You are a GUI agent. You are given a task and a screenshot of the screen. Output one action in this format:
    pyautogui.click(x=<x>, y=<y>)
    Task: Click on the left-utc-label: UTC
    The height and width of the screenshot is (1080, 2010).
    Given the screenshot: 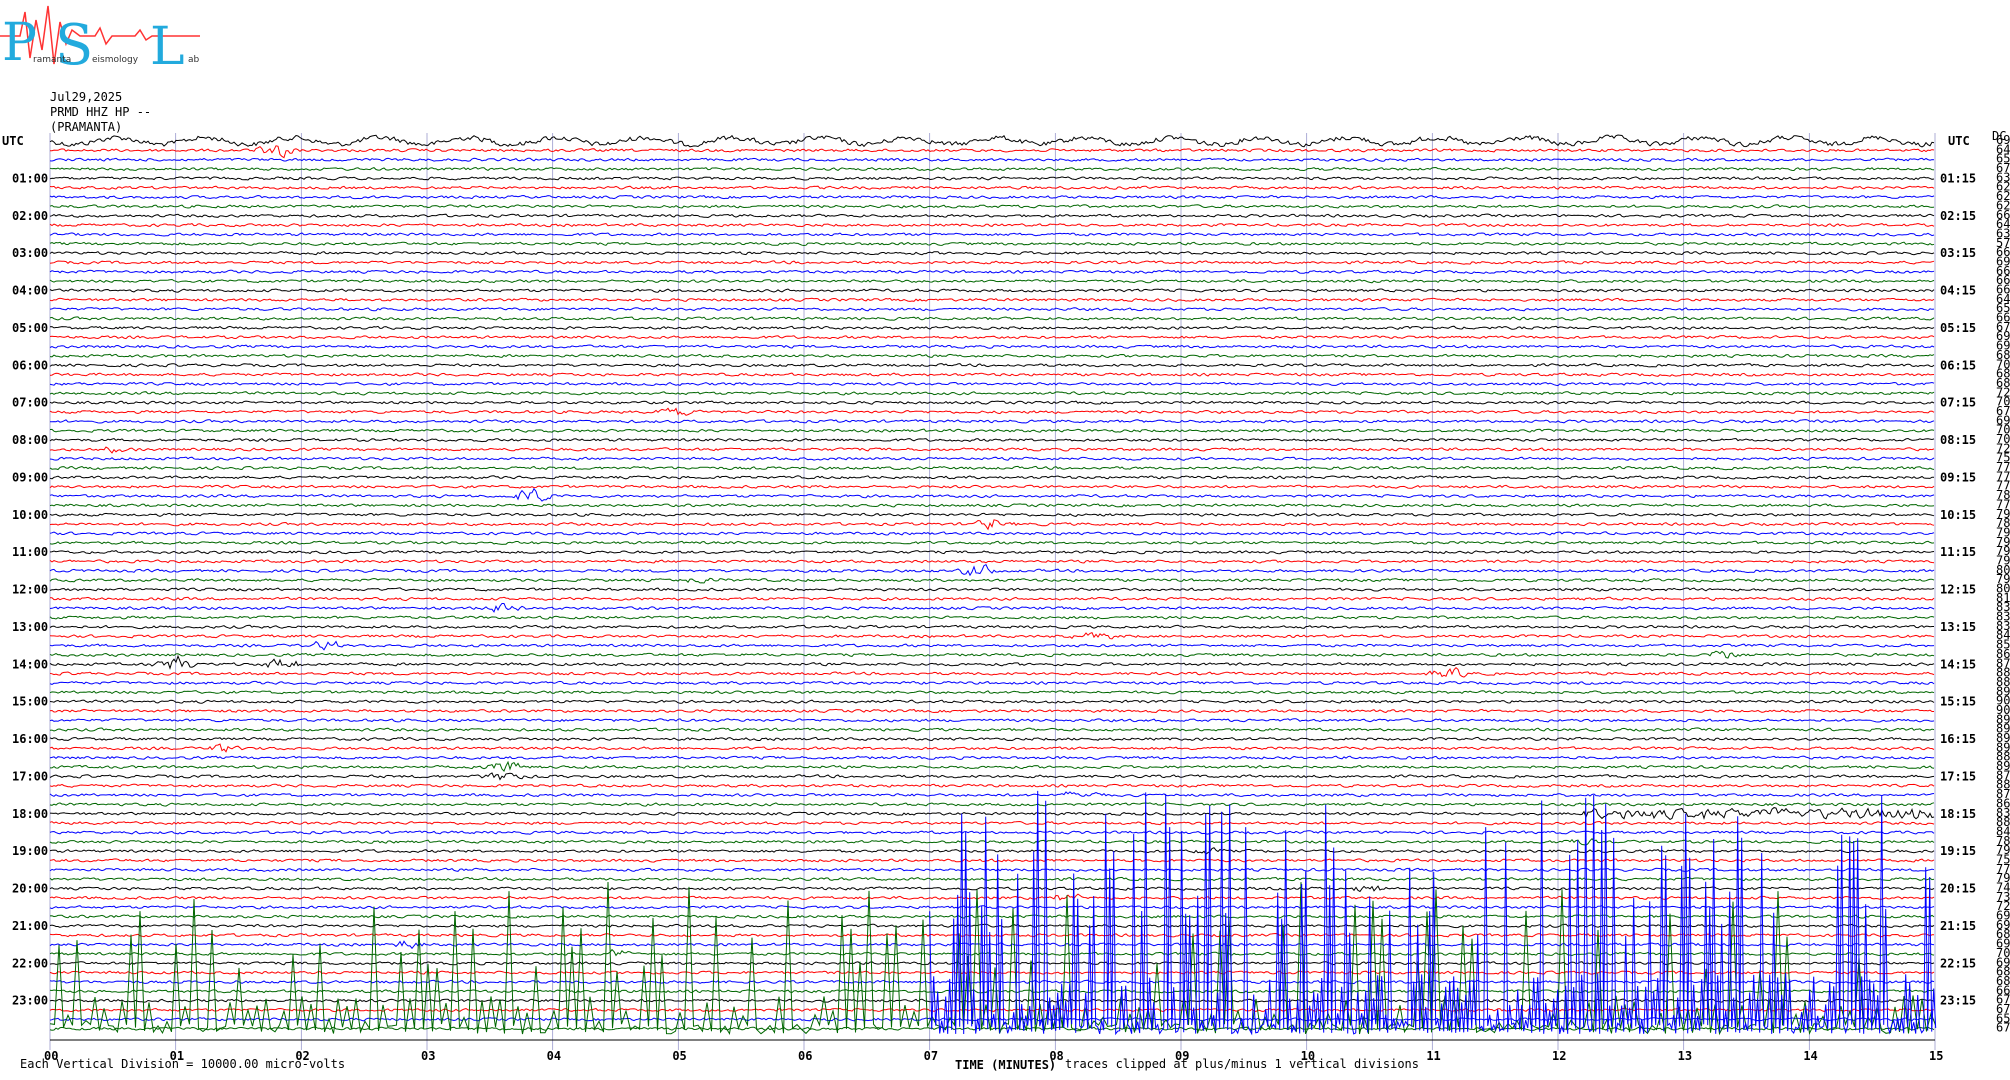 What is the action you would take?
    pyautogui.click(x=13, y=141)
    